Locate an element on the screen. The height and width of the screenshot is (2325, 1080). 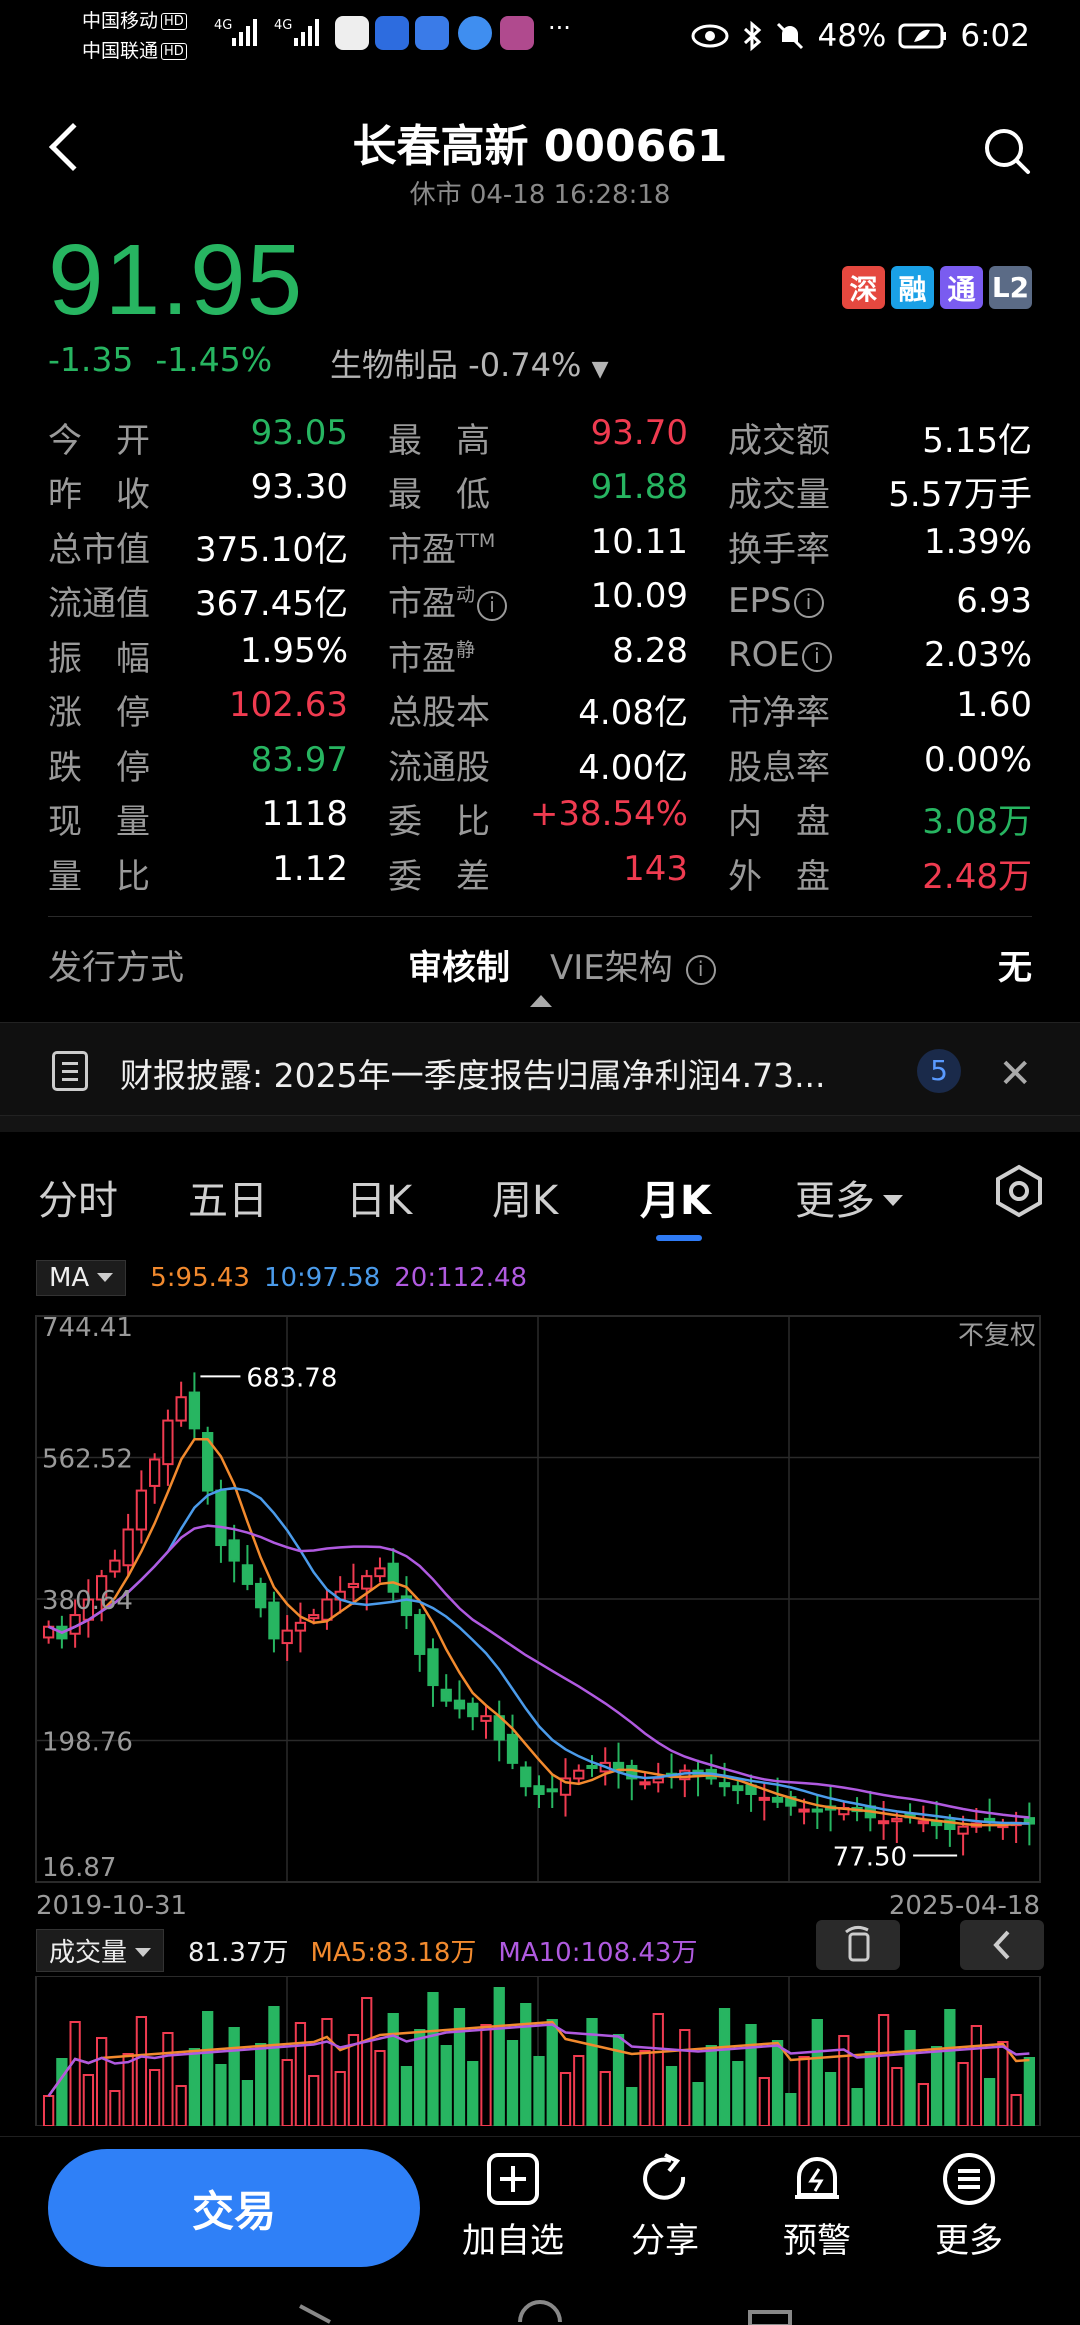
bottom-action-bar: 交易 加自选 分享 预警 更多 is located at coordinates (540, 2211).